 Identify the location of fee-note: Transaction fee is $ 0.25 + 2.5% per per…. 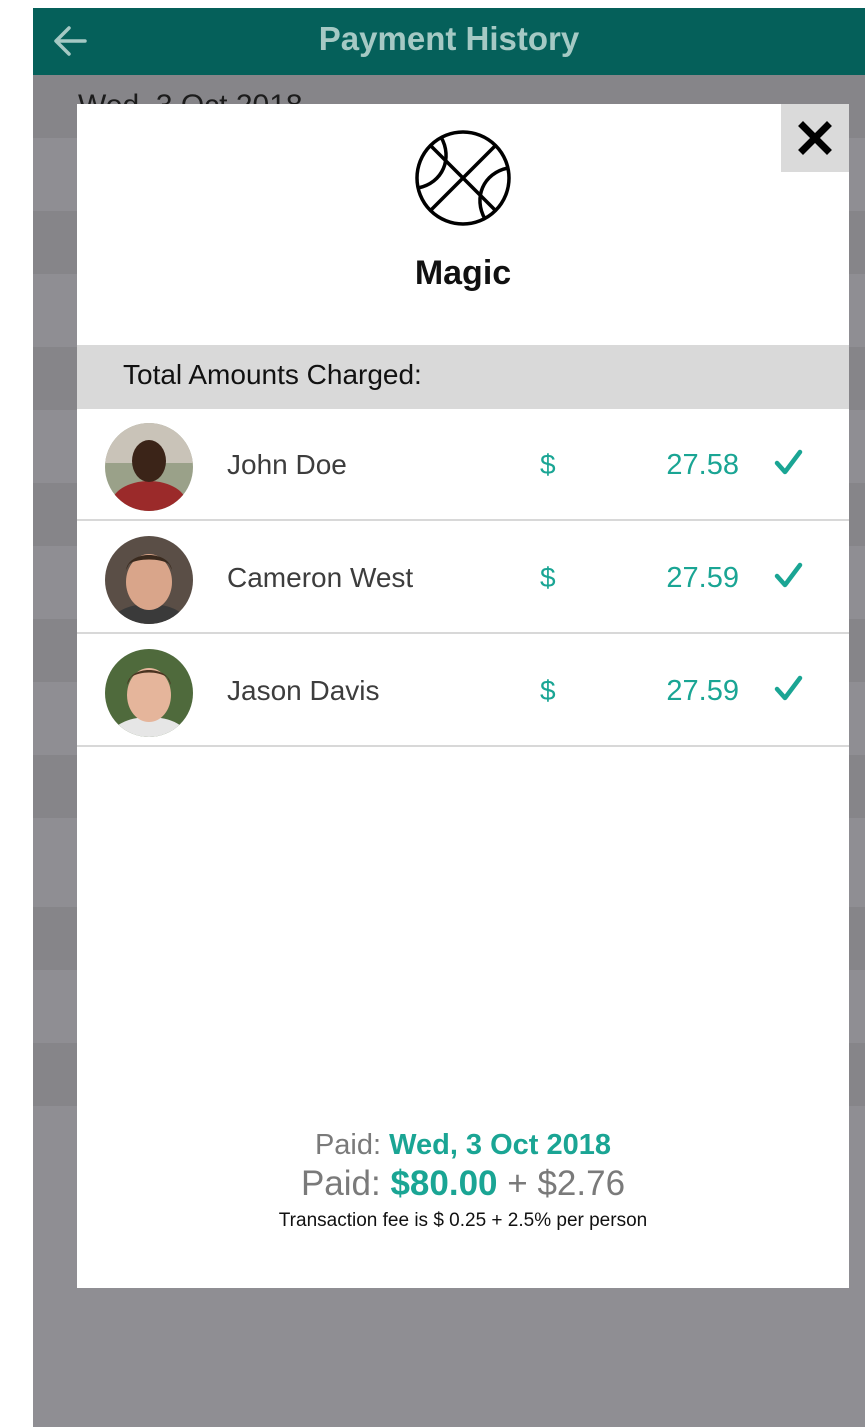
(463, 1220).